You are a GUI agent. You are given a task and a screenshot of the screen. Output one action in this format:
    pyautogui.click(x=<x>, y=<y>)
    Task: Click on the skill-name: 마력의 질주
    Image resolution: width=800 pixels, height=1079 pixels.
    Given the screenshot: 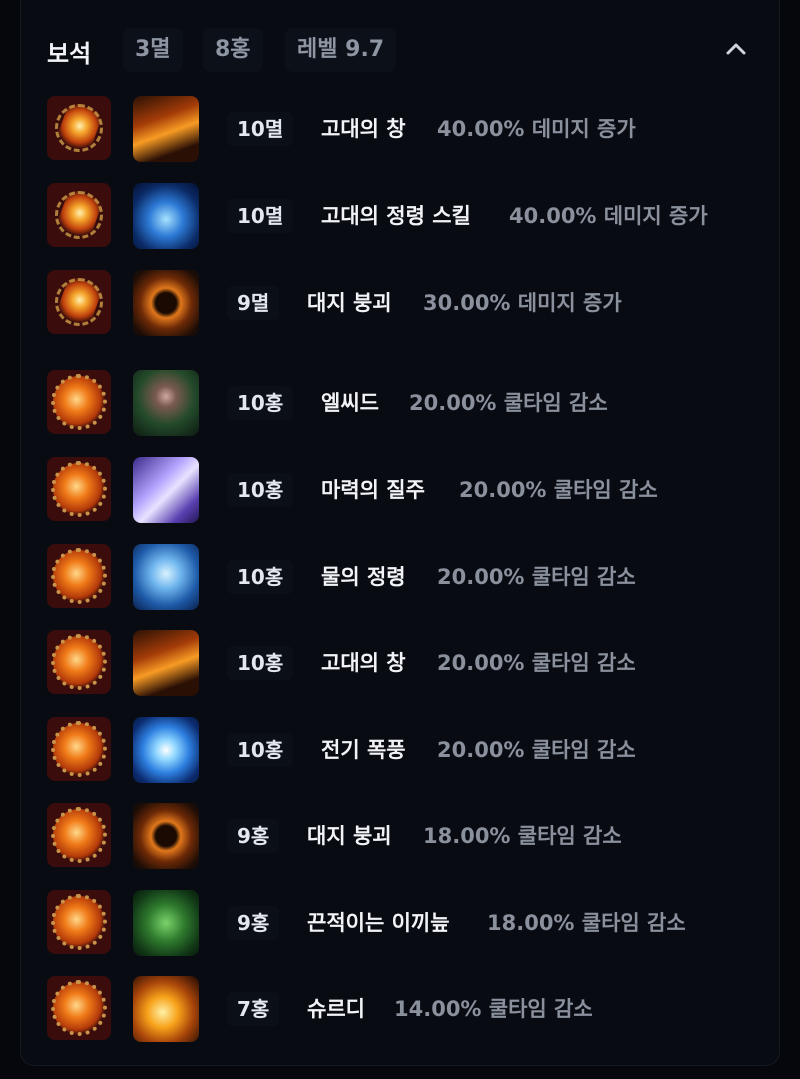 What is the action you would take?
    pyautogui.click(x=373, y=490)
    